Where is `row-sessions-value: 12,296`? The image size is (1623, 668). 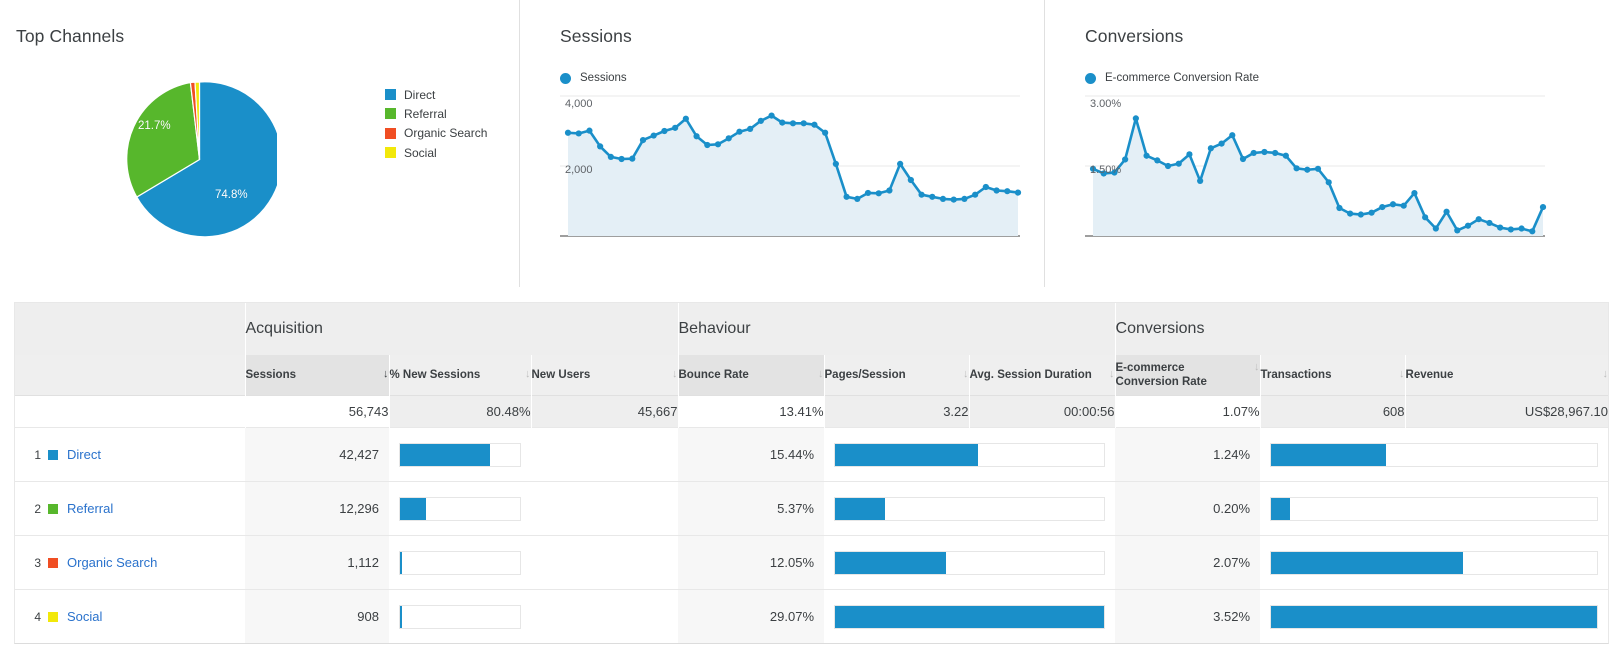 row-sessions-value: 12,296 is located at coordinates (317, 508).